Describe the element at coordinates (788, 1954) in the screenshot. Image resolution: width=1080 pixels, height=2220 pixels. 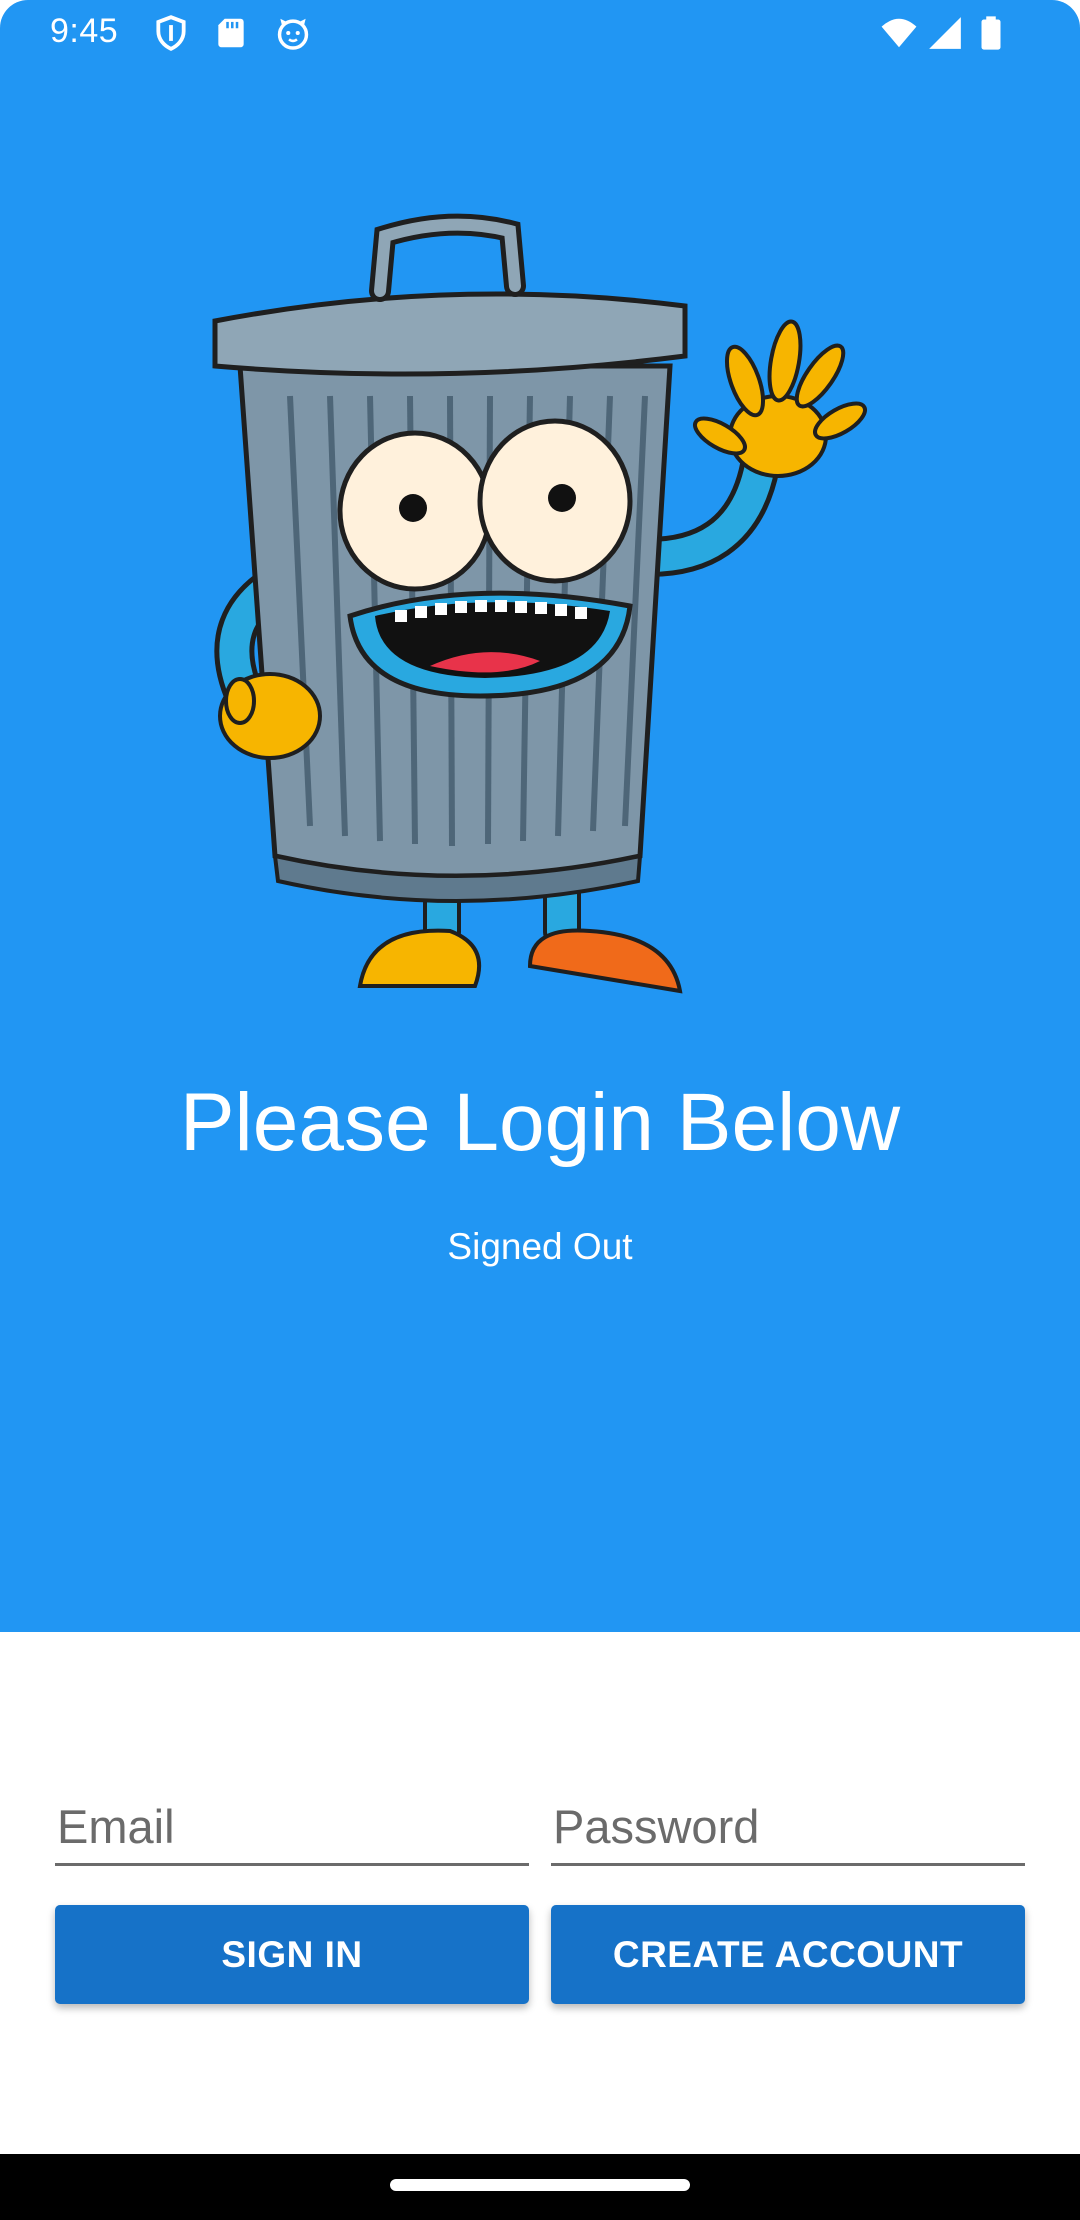
I see `create-account-button: CREATE ACCOUNT` at that location.